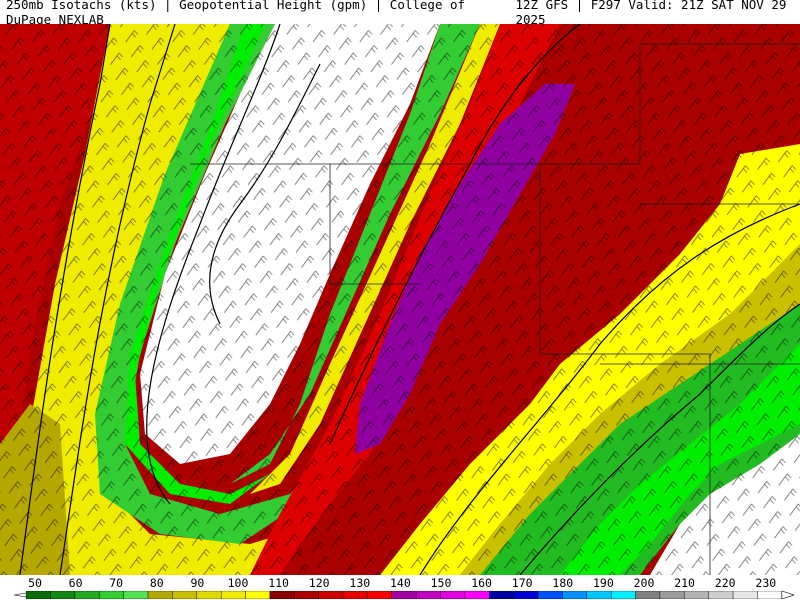 The image size is (800, 600). Describe the element at coordinates (787, 595) in the screenshot. I see `legend-arrow-right` at that location.